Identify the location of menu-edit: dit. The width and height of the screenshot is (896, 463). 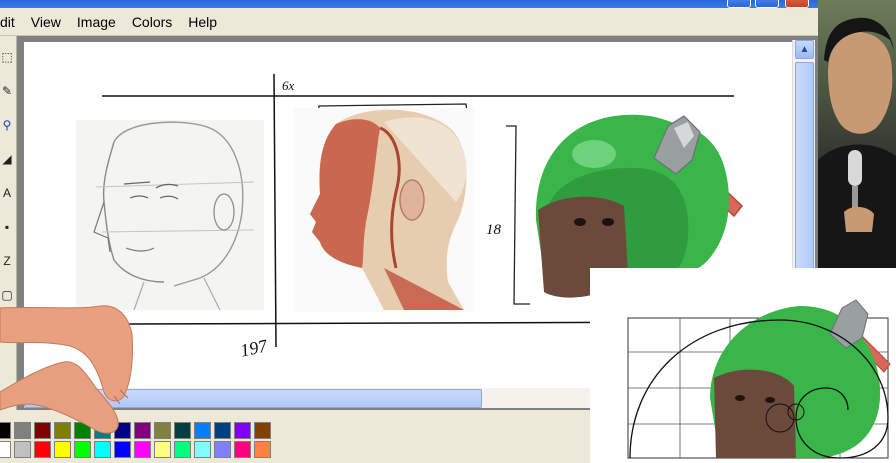
(7, 22).